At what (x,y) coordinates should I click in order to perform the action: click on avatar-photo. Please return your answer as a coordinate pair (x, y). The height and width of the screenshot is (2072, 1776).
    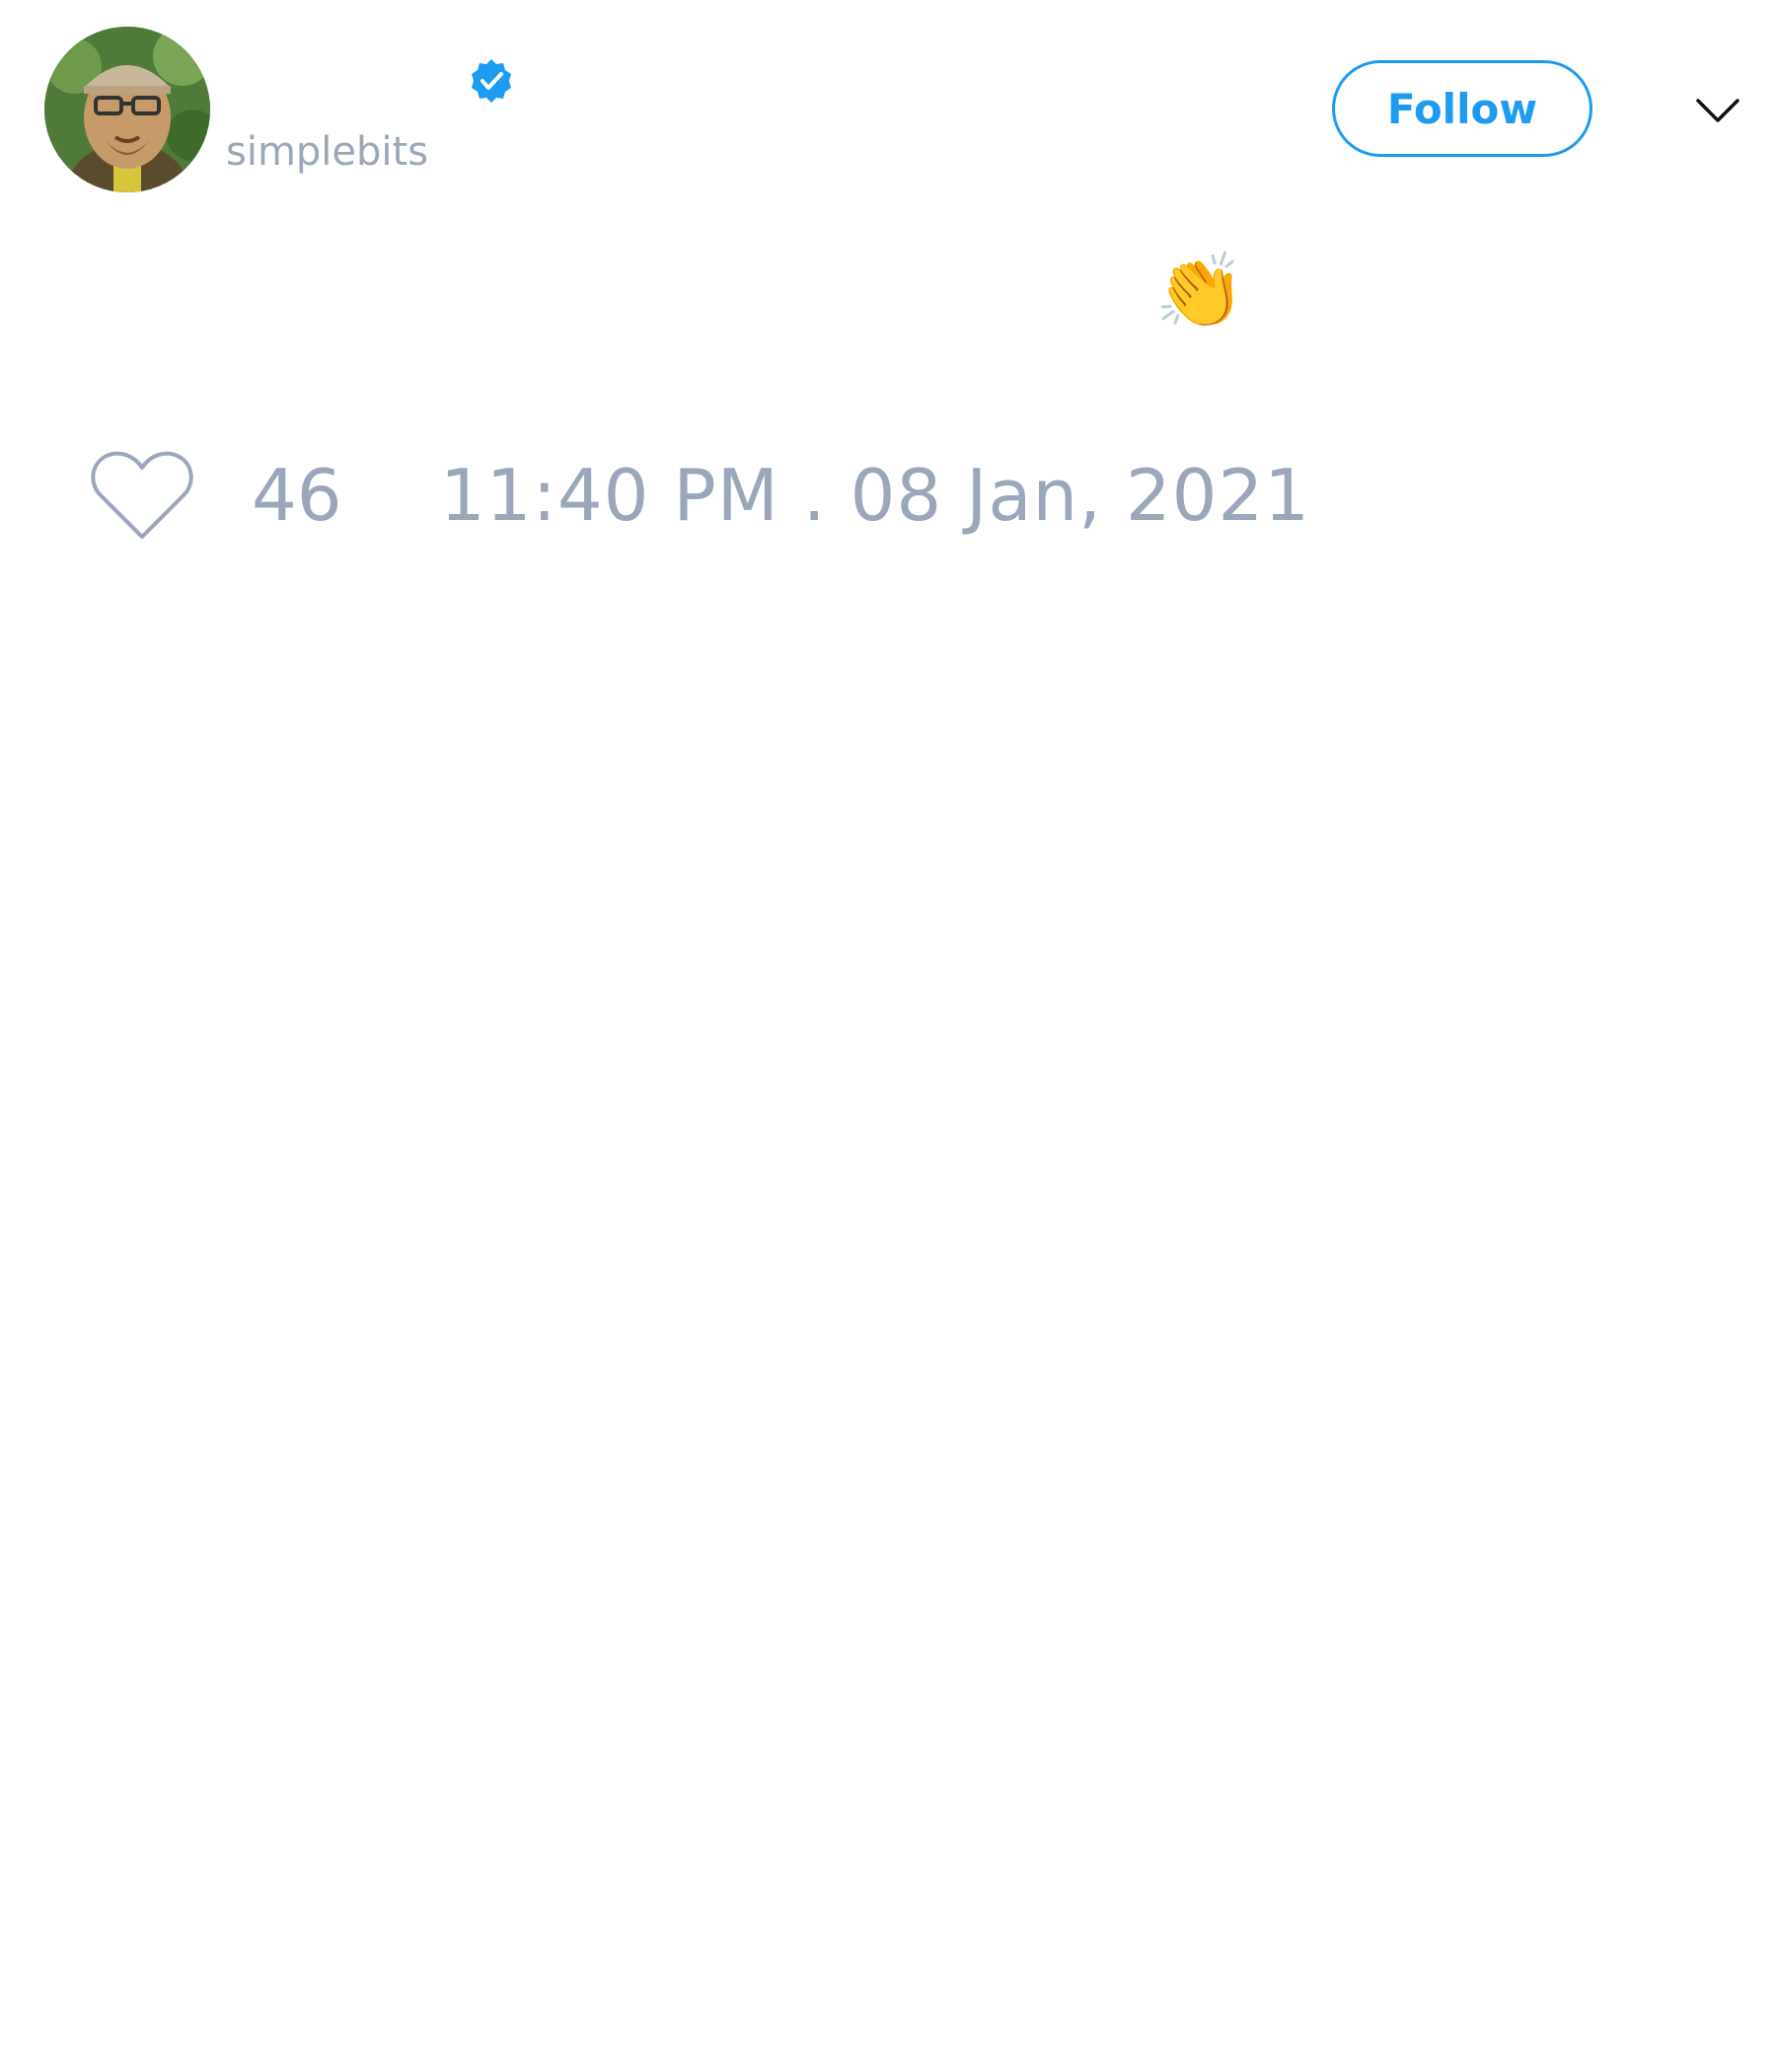
    Looking at the image, I should click on (127, 110).